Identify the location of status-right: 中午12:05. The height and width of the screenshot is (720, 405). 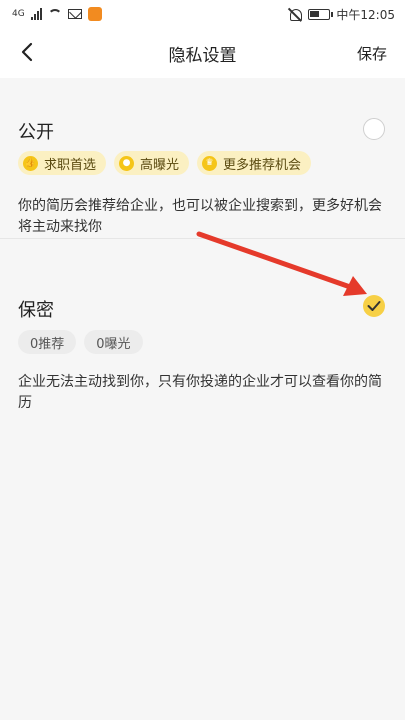
(341, 14).